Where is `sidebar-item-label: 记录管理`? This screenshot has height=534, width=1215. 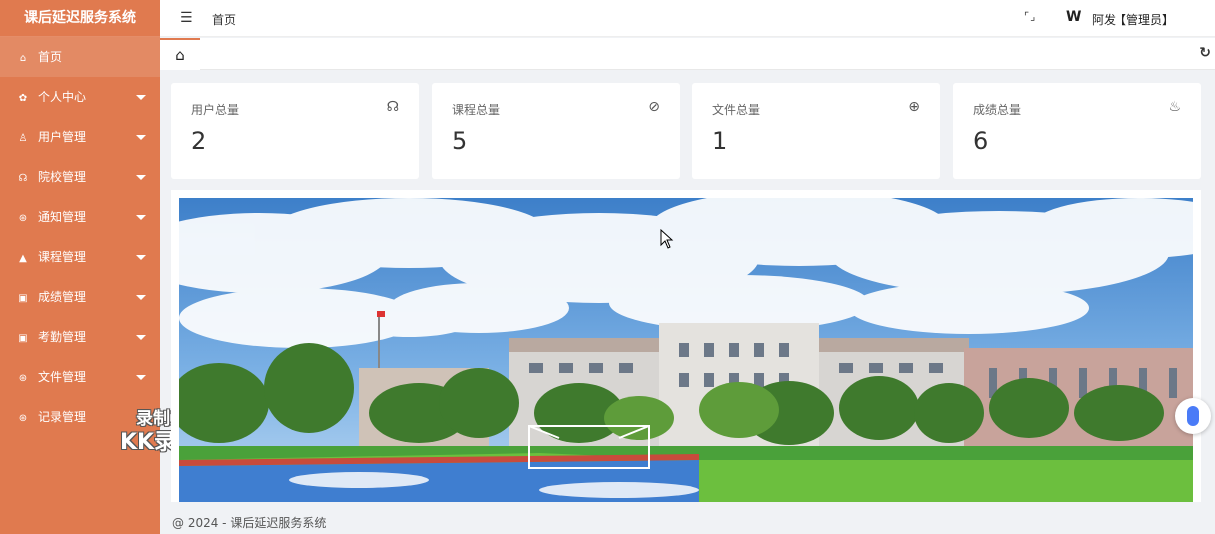 sidebar-item-label: 记录管理 is located at coordinates (62, 417).